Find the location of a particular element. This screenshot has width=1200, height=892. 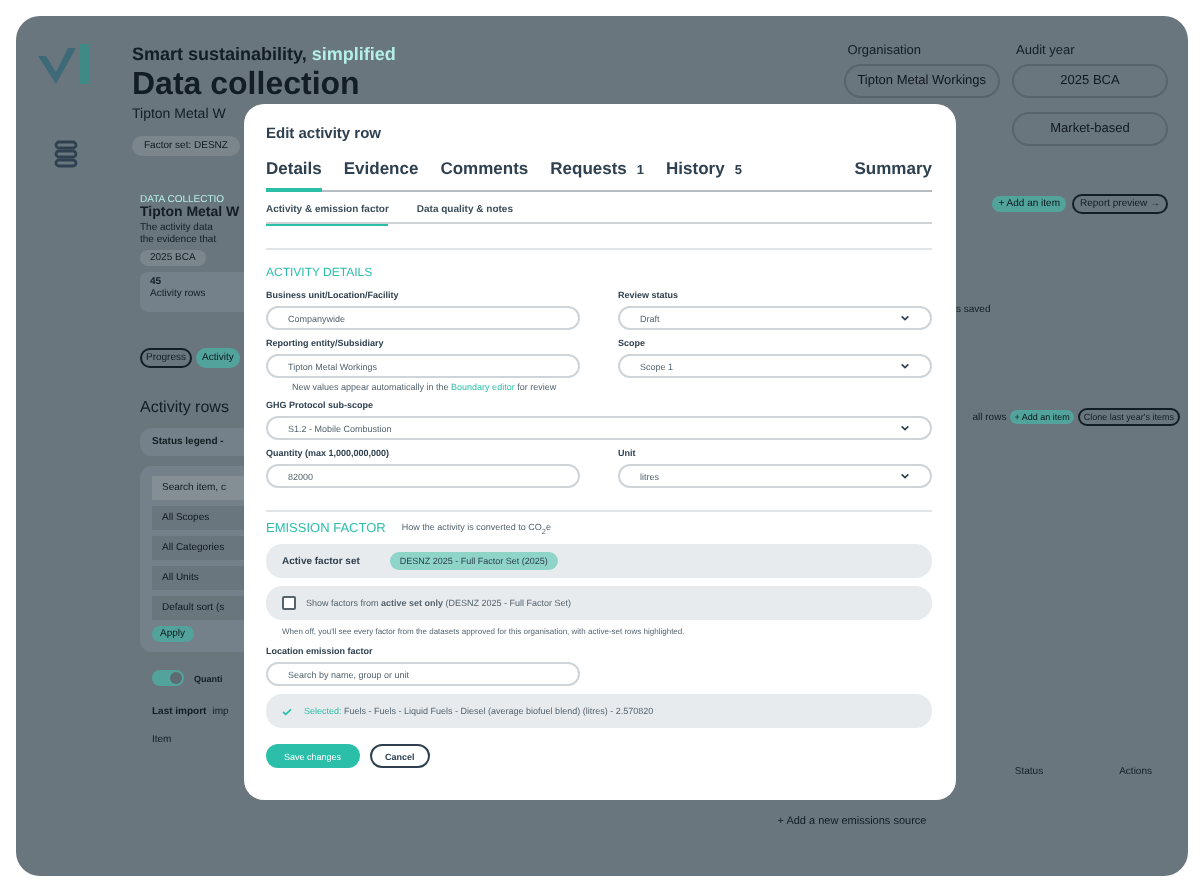

database-icon is located at coordinates (66, 154).